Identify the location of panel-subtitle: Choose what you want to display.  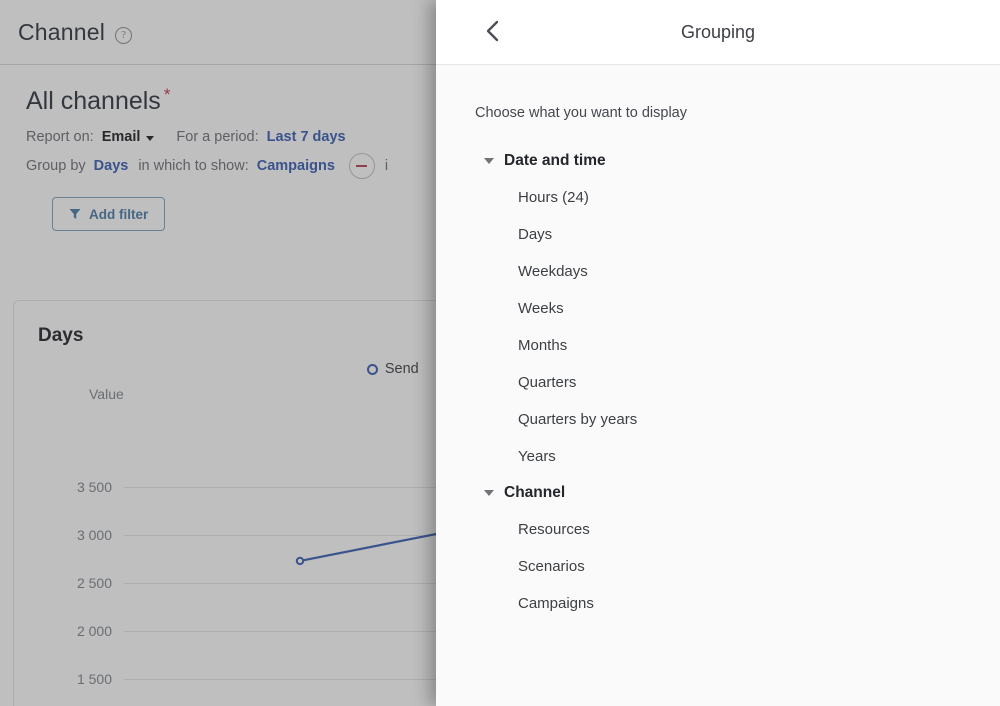
(581, 113).